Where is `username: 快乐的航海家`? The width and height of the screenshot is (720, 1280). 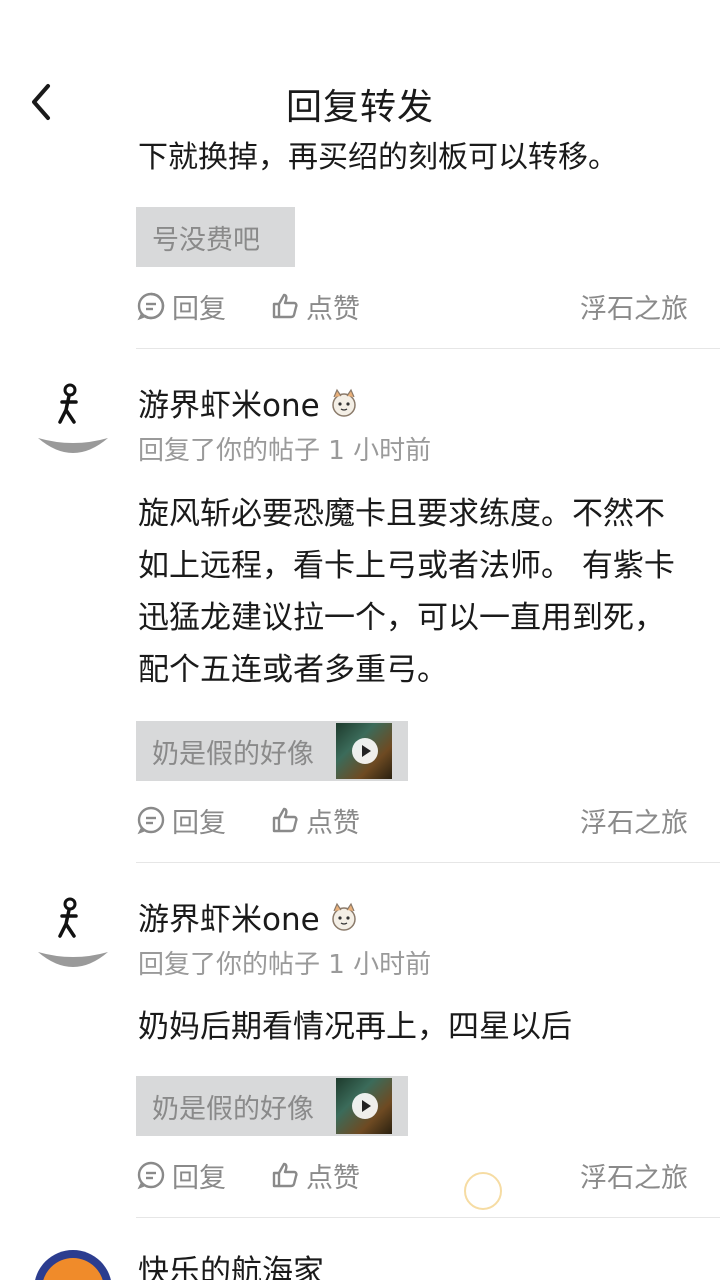 username: 快乐的航海家 is located at coordinates (231, 1263).